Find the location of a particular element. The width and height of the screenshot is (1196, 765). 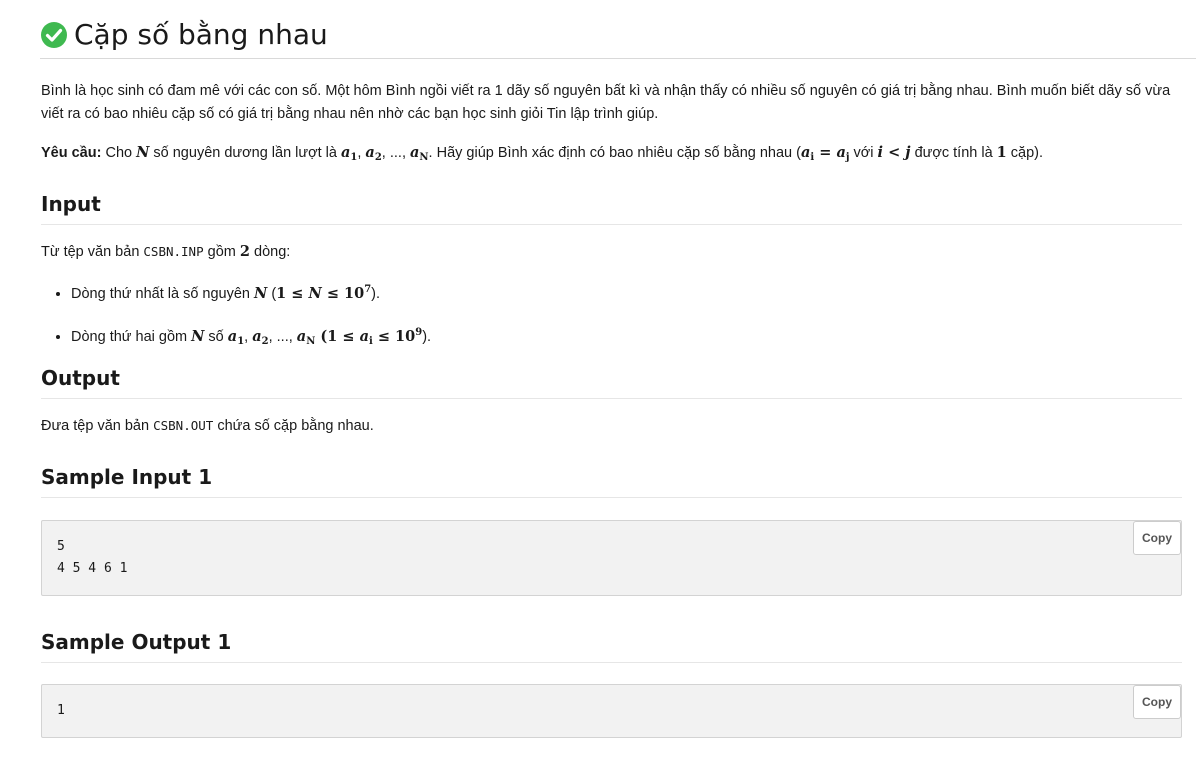

math-expr: 1 ≤ is located at coordinates (292, 293).